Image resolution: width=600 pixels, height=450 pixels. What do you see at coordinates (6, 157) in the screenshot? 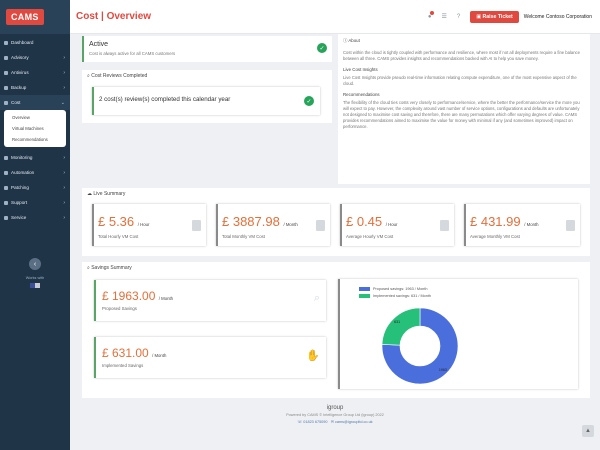
I see `monitoring-icon` at bounding box center [6, 157].